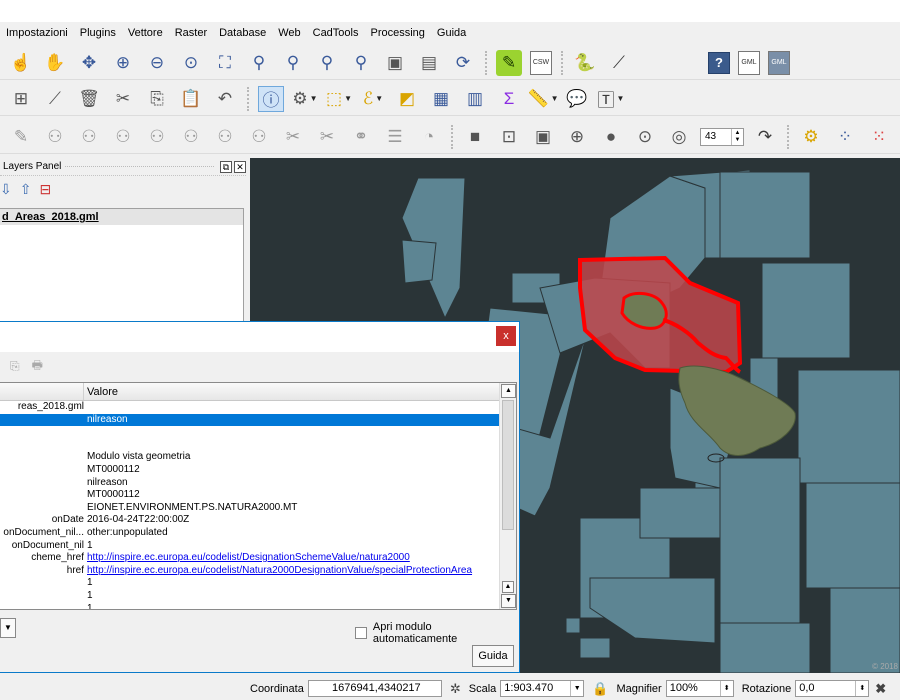 The width and height of the screenshot is (900, 700). Describe the element at coordinates (258, 583) in the screenshot. I see `table-row: 1` at that location.